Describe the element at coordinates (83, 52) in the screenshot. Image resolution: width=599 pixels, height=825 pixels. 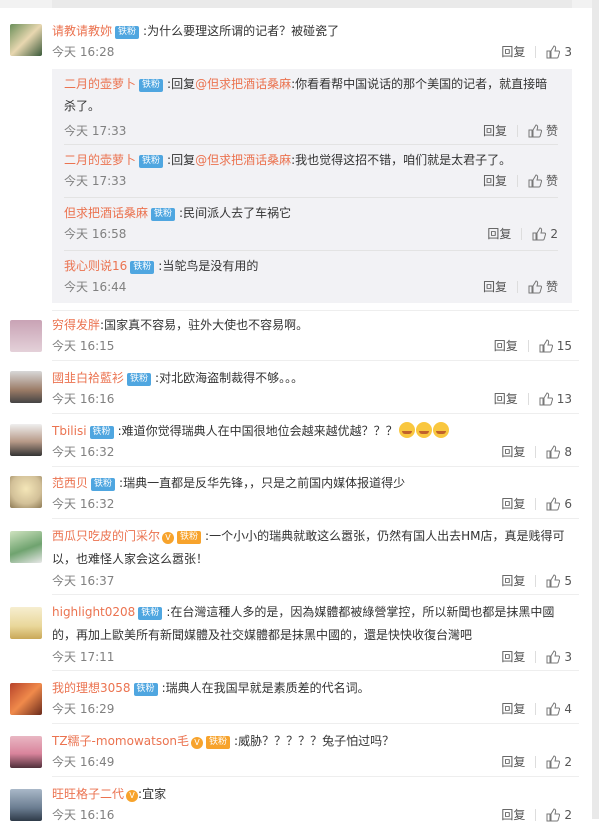
I see `timestamp: 今天 16:28` at that location.